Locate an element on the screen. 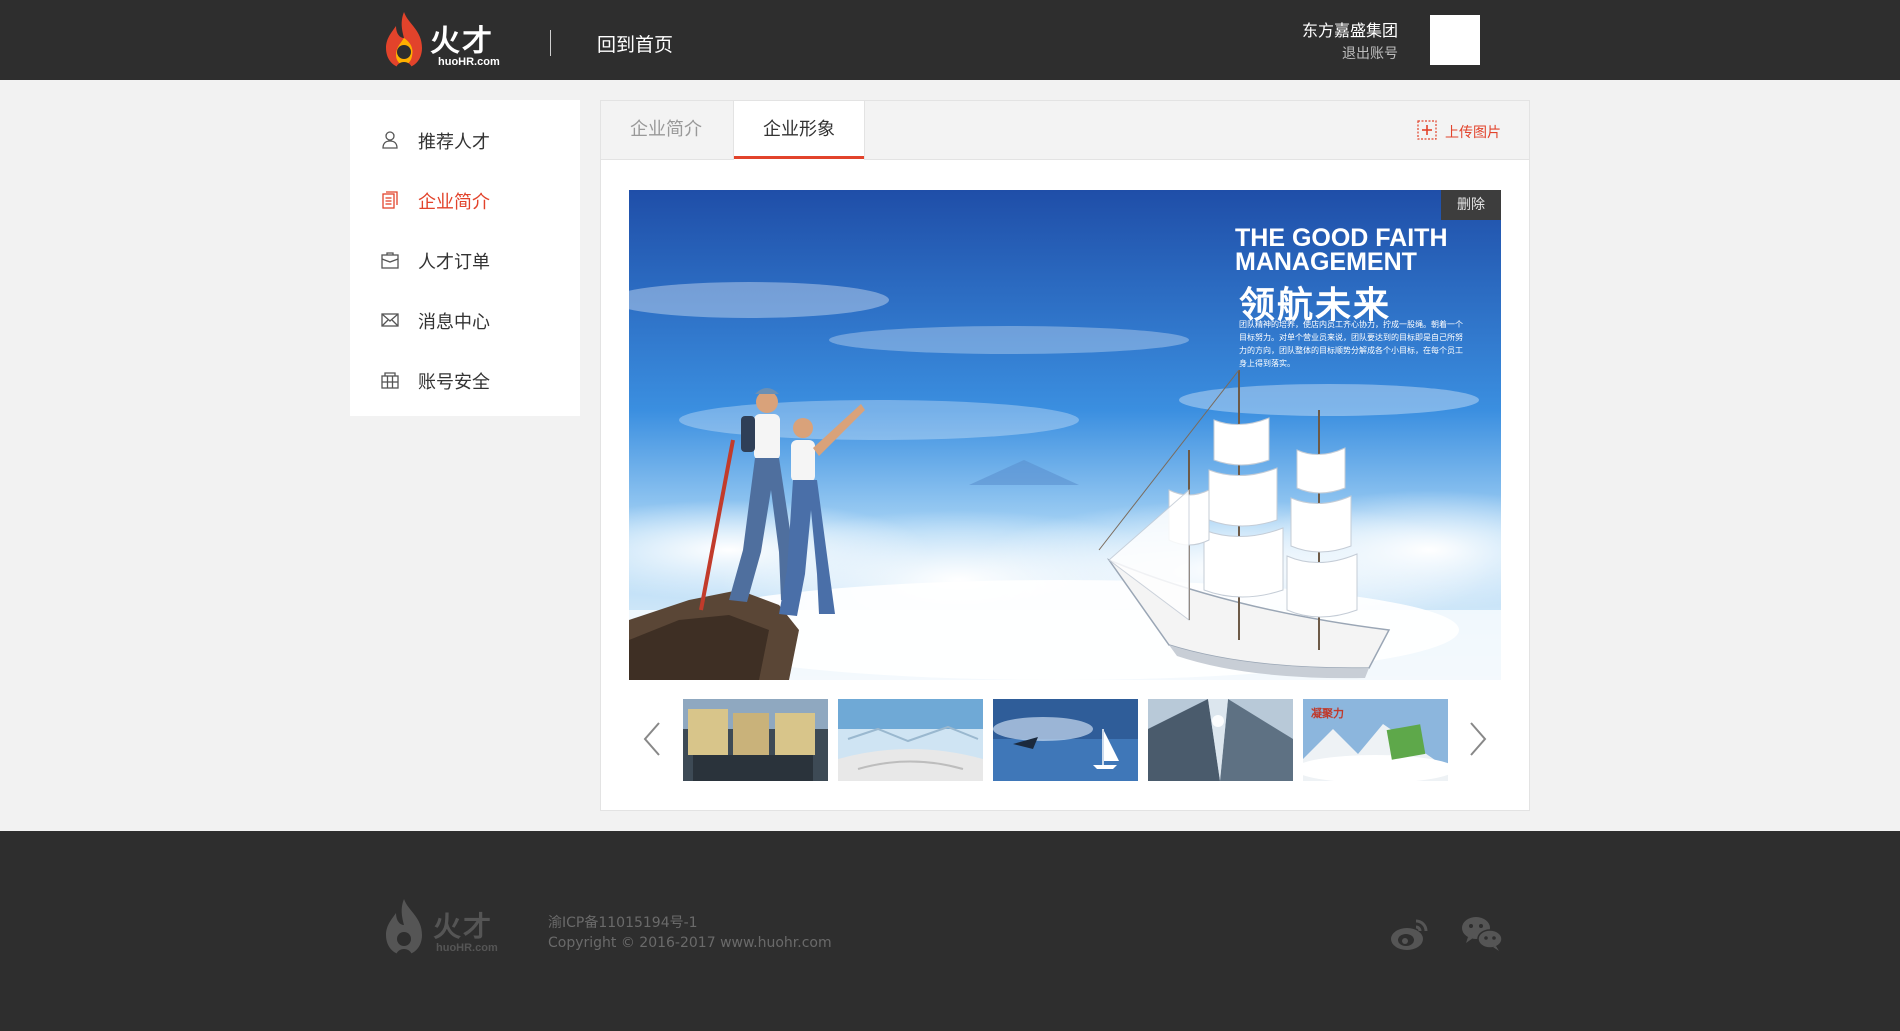  briefcase-icon is located at coordinates (390, 260).